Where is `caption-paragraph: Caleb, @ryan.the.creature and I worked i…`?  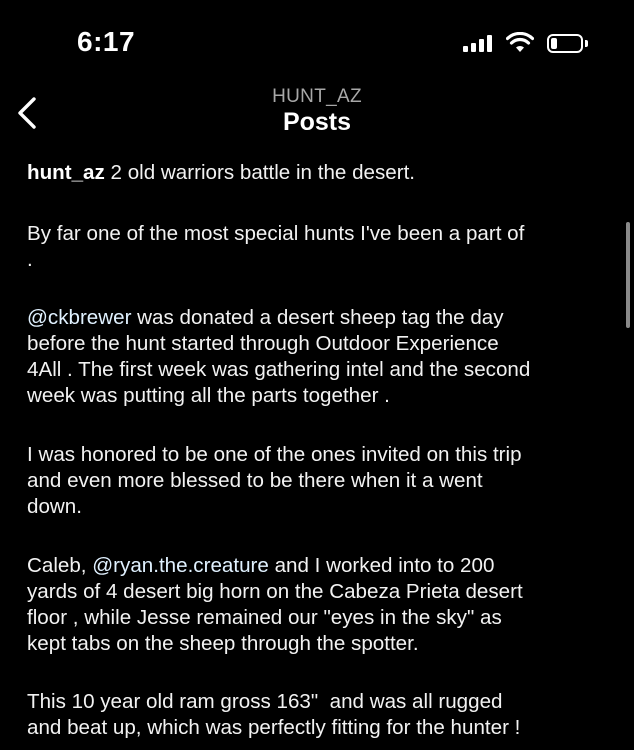
caption-paragraph: Caleb, @ryan.the.creature and I worked i… is located at coordinates (275, 605).